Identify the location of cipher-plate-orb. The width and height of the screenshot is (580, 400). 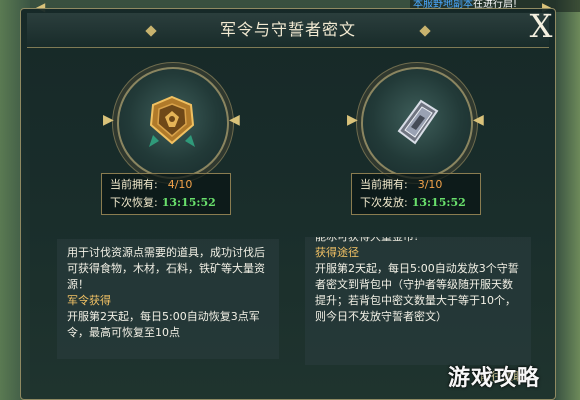
(417, 123).